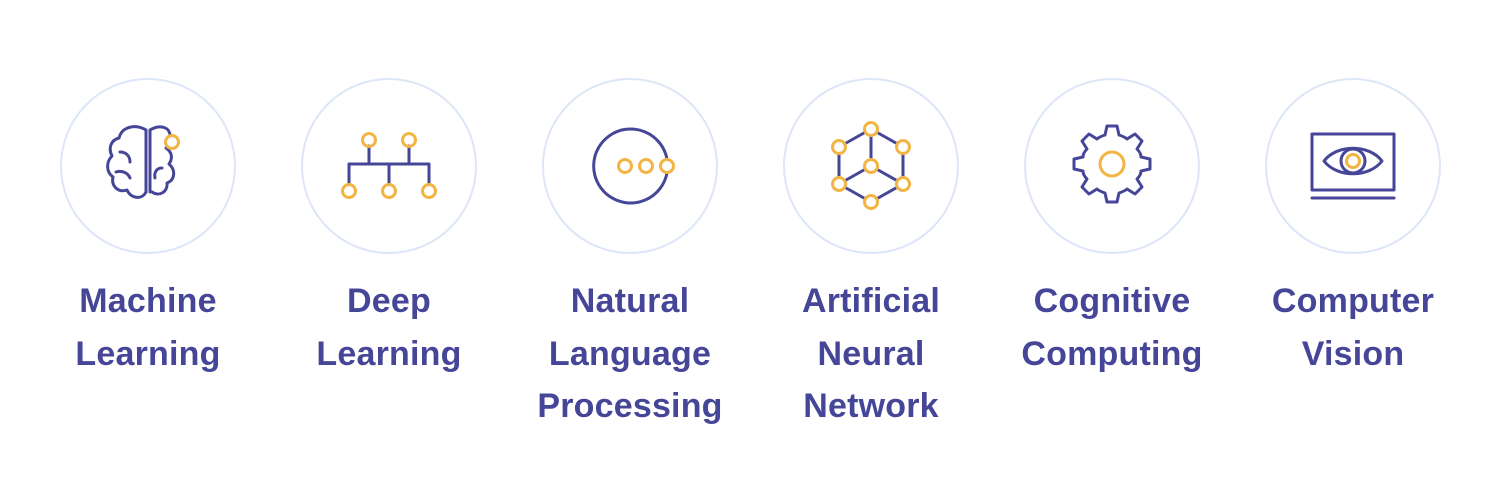 This screenshot has height=501, width=1501. I want to click on eye-monitor-icon, so click(1353, 166).